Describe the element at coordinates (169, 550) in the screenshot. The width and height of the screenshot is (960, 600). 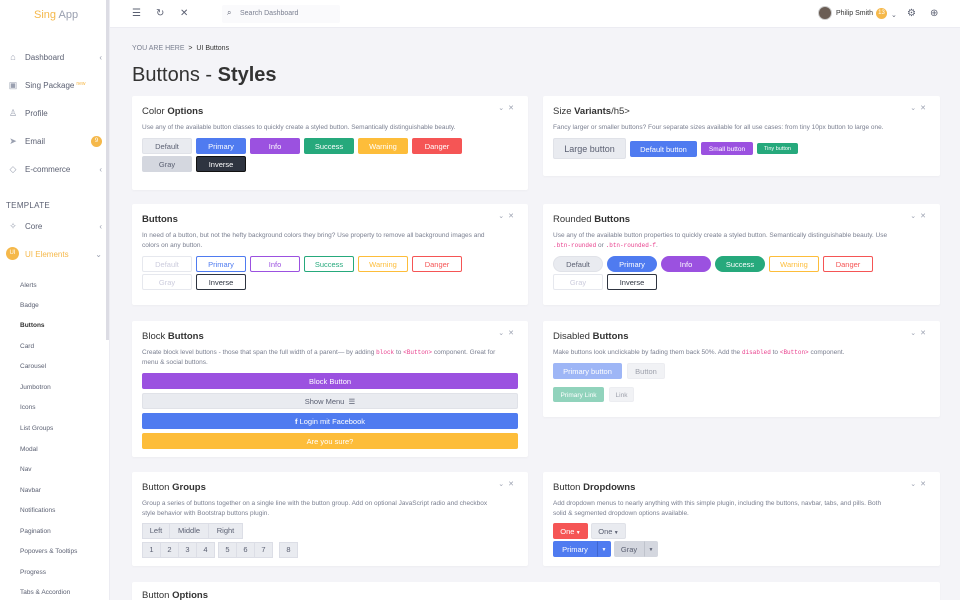
I see `group-number-button: 2` at that location.